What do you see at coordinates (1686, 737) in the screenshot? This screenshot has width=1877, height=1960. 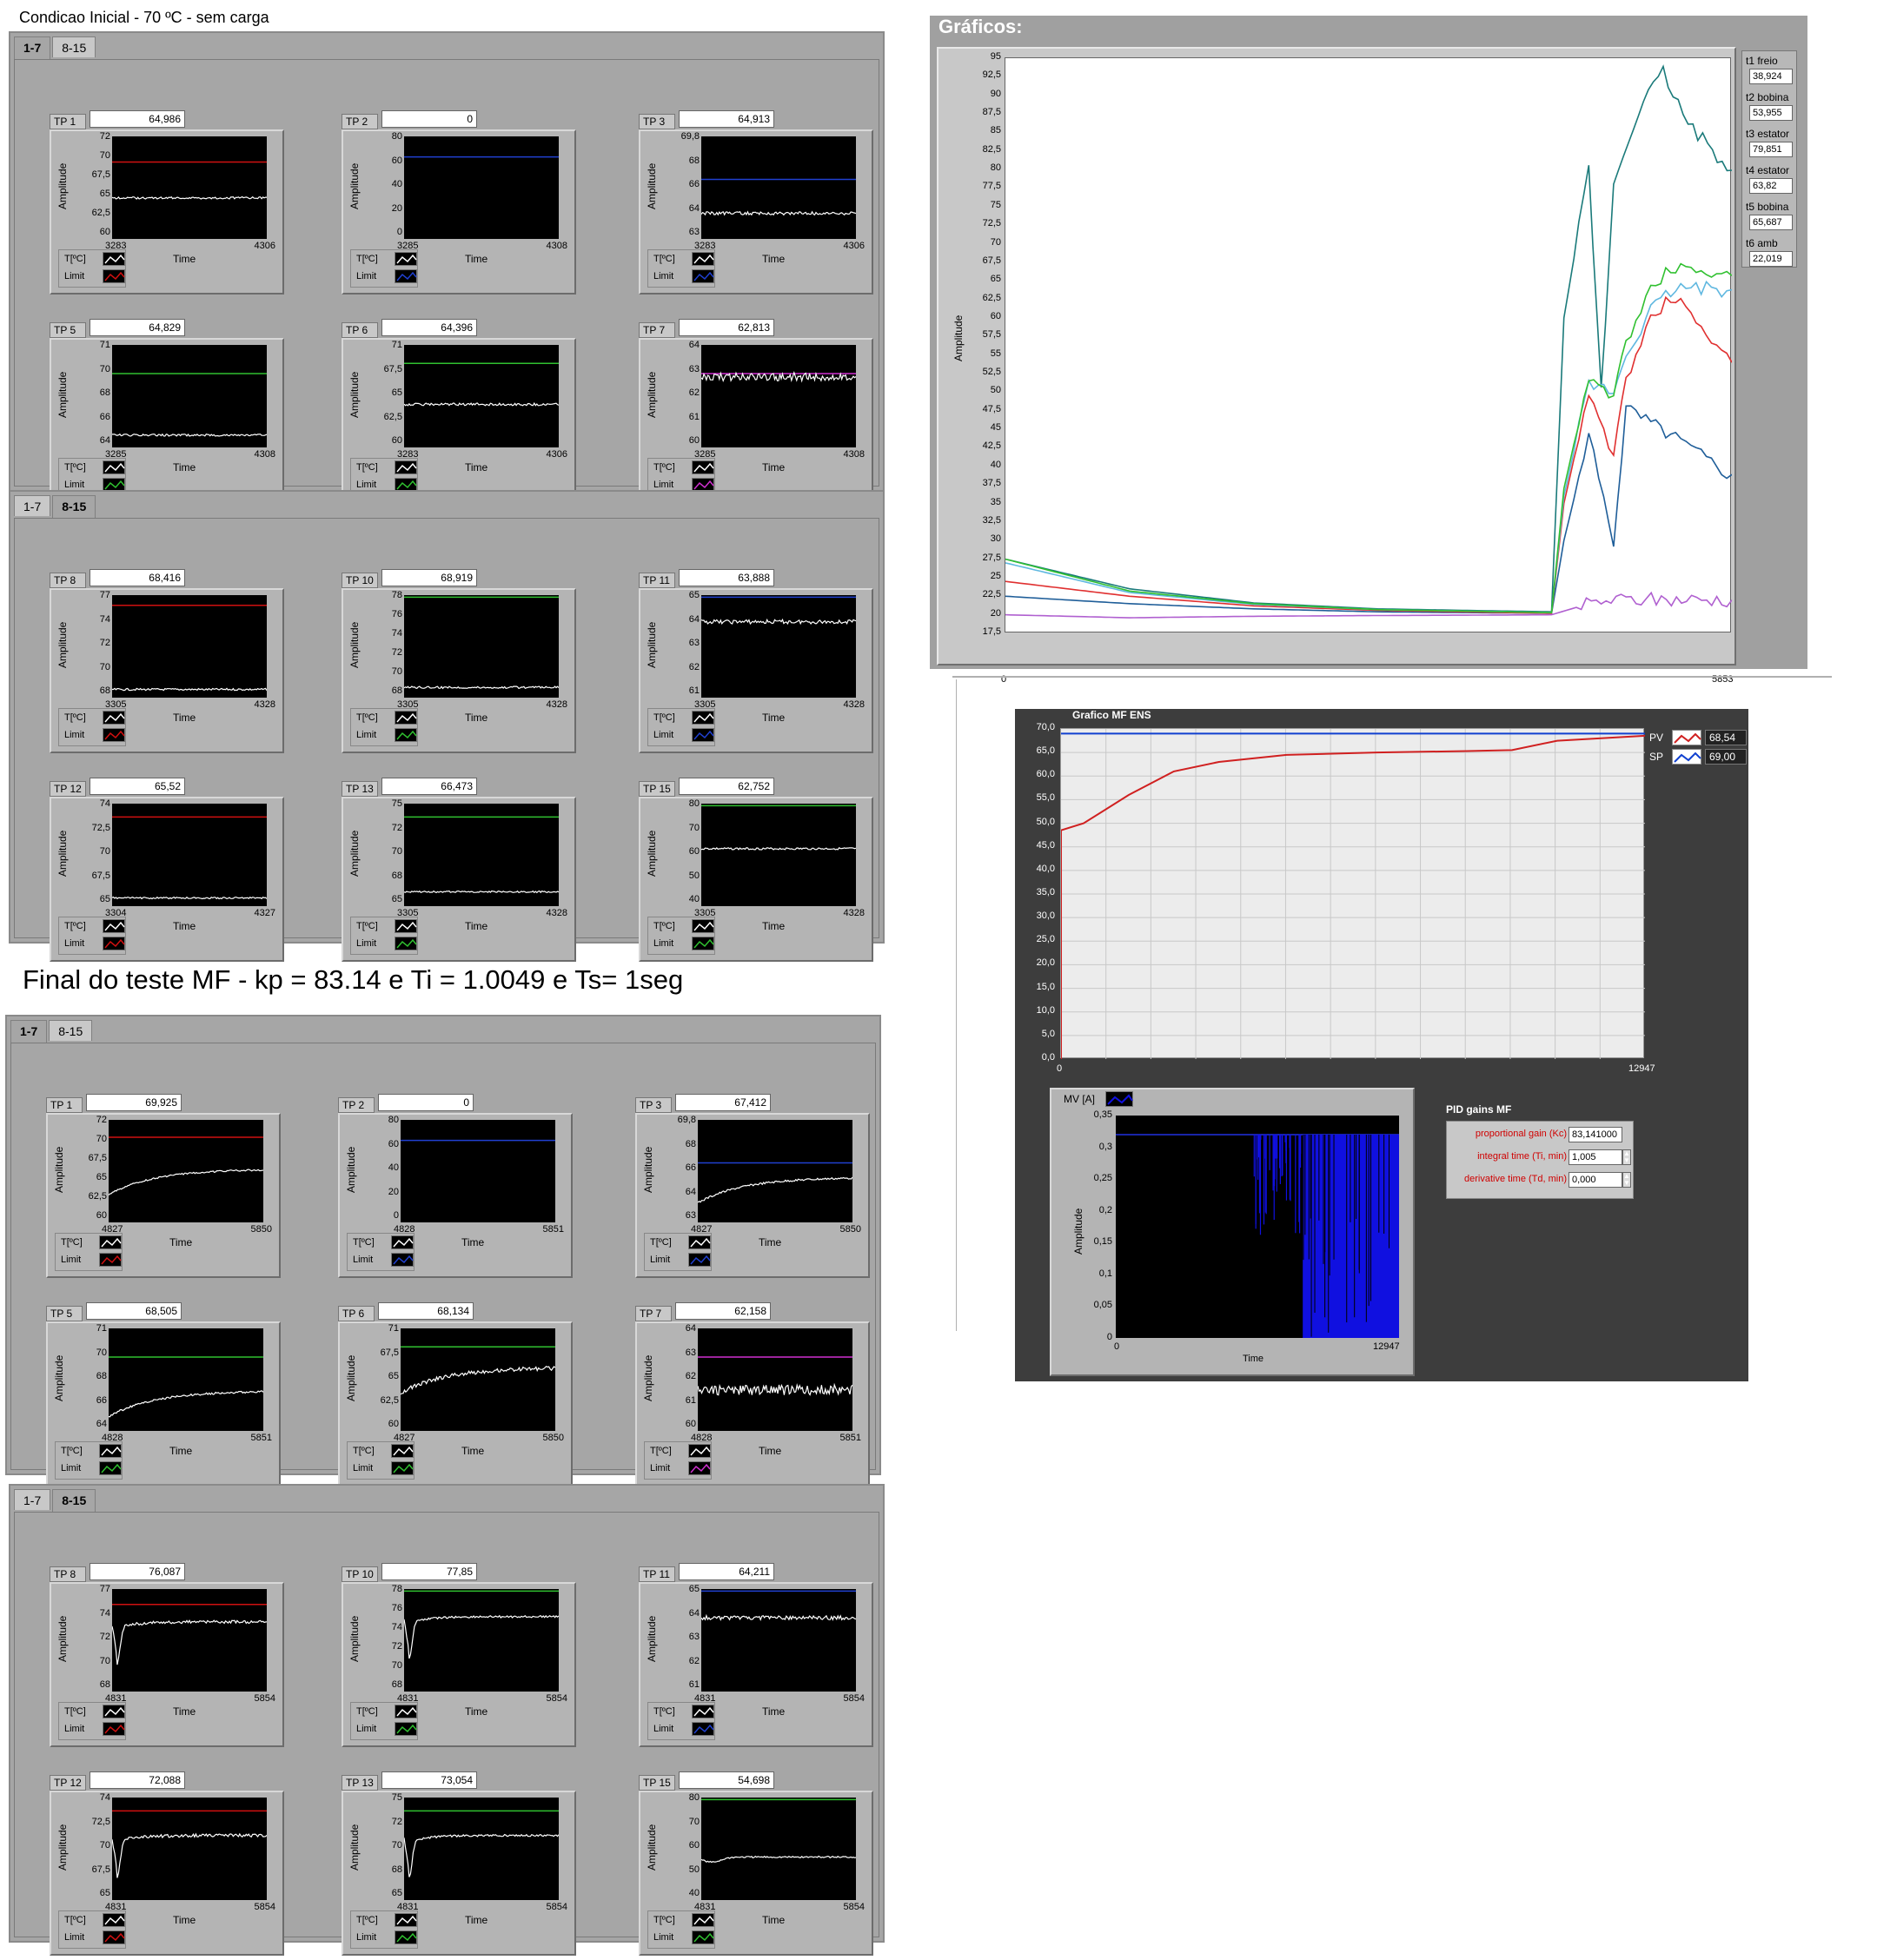 I see `pv-legend-swatch` at bounding box center [1686, 737].